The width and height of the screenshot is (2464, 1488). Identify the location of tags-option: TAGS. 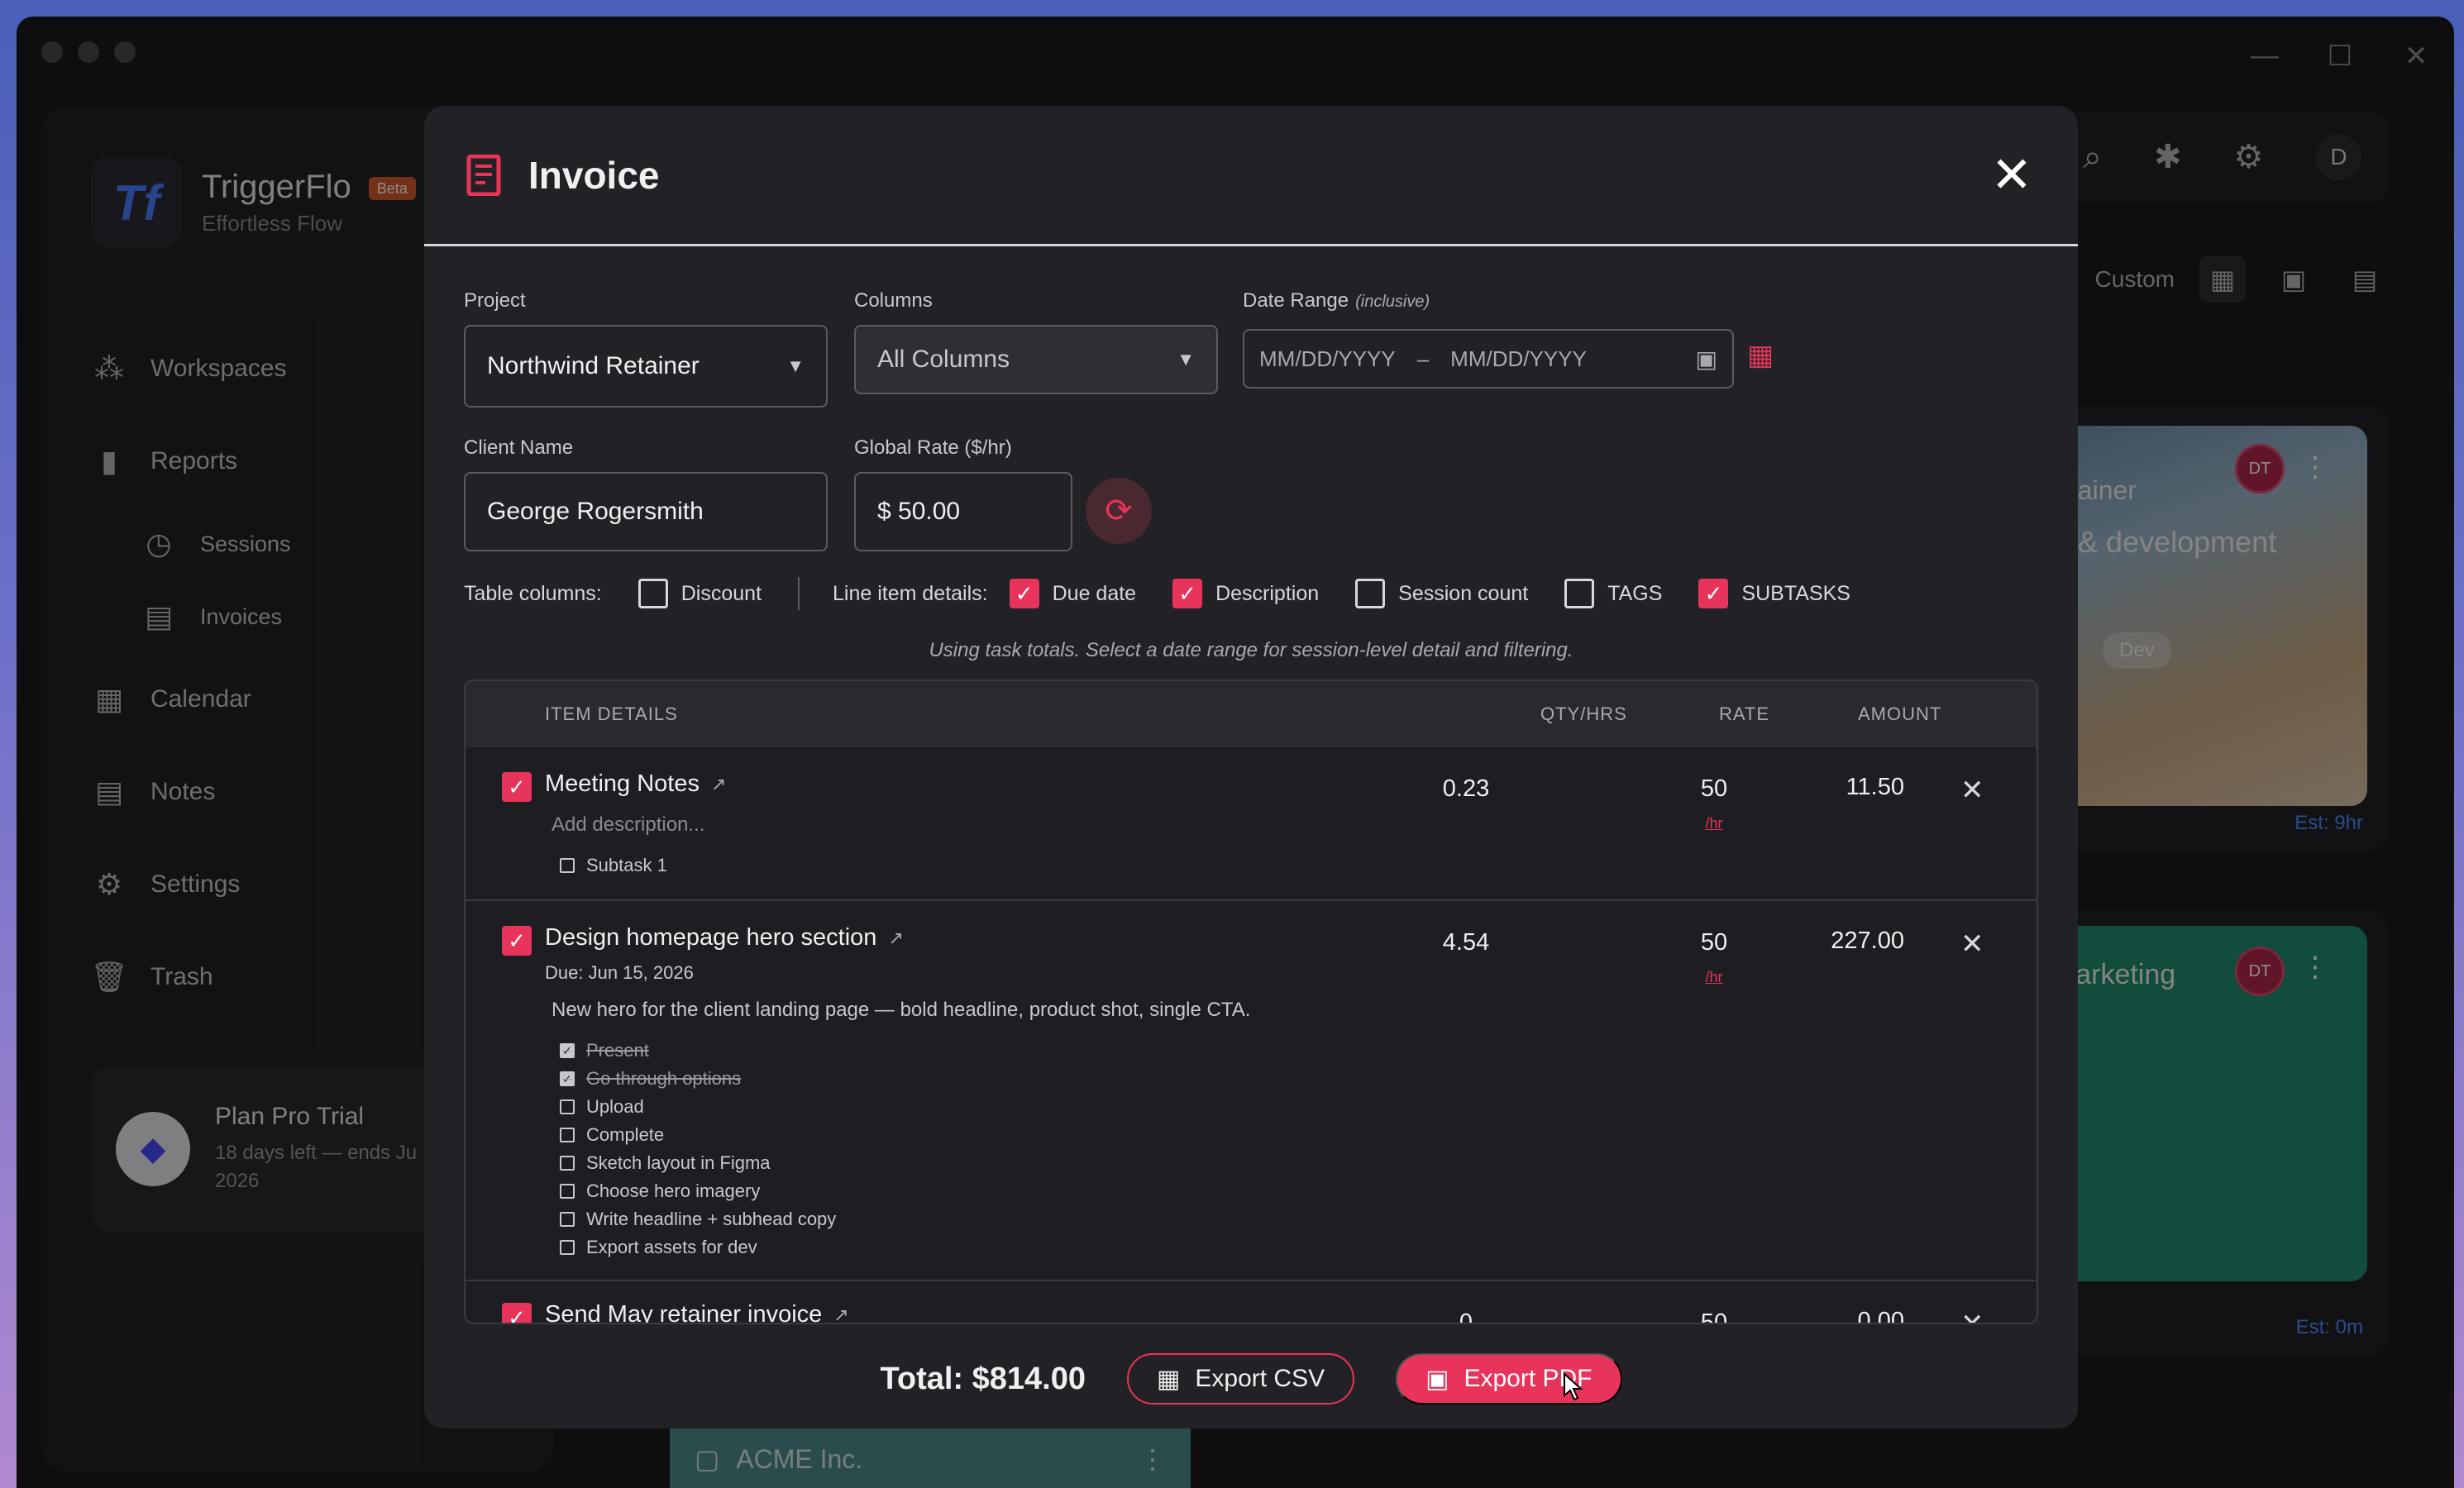
(1613, 593).